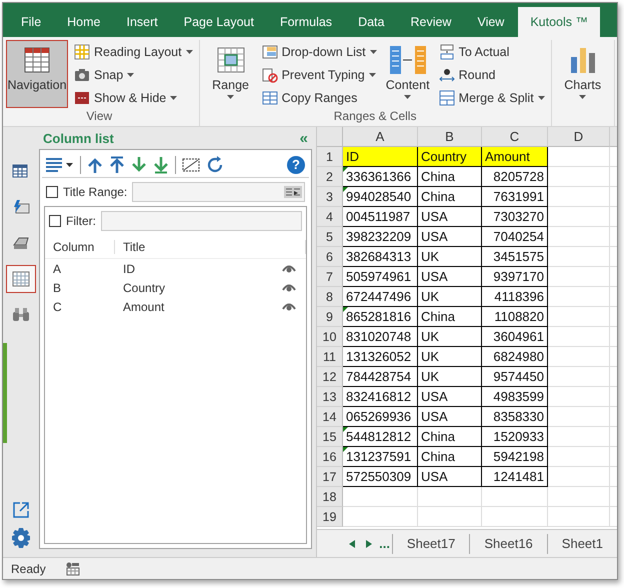 The height and width of the screenshot is (588, 624). I want to click on table-cell: 544812812, so click(380, 437).